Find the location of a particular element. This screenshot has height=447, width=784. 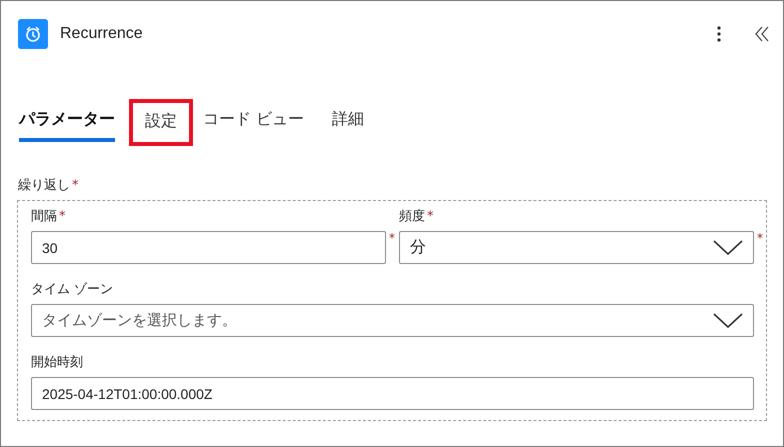

more-options-icon is located at coordinates (719, 34).